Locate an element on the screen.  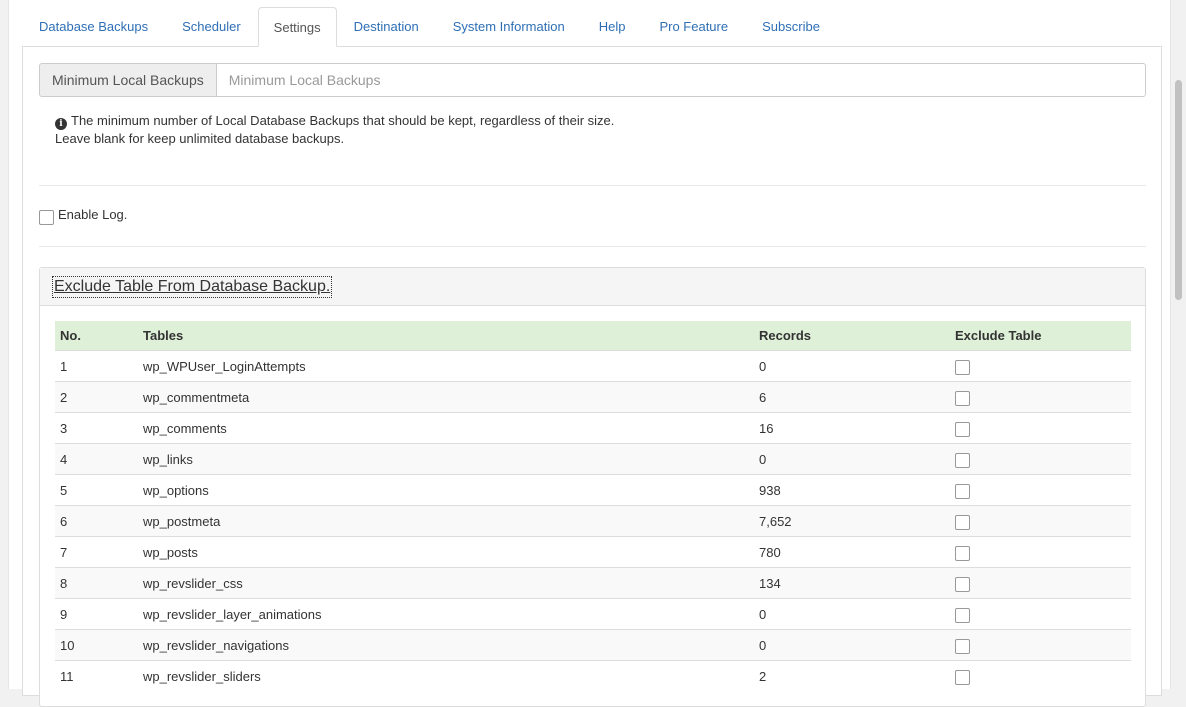
row-no: 2 is located at coordinates (96, 397).